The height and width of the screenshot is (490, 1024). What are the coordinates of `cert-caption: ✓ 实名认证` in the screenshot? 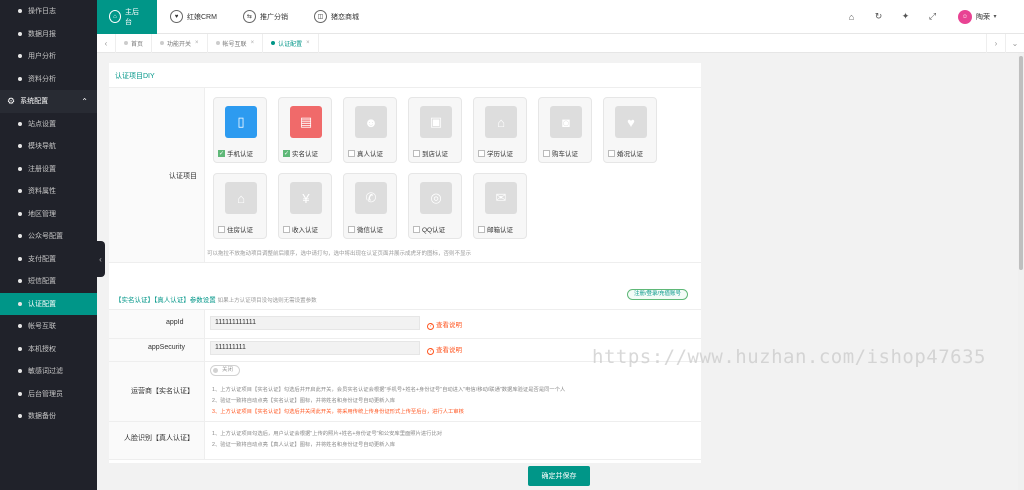 It's located at (300, 153).